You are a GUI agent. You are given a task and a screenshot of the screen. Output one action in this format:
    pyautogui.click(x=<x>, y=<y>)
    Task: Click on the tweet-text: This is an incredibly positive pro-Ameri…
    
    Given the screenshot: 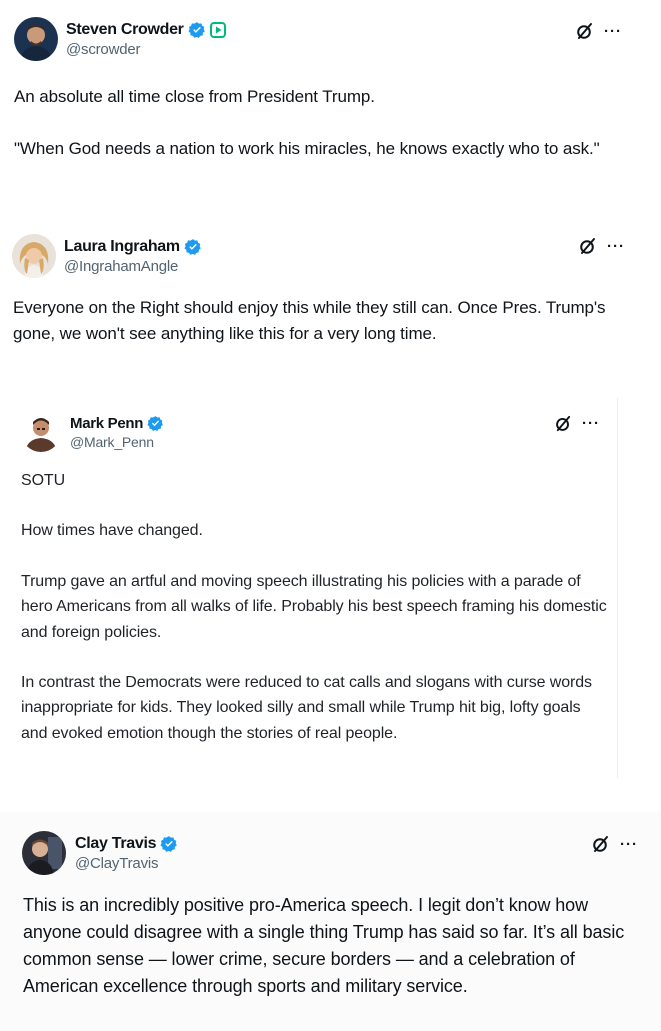 What is the action you would take?
    pyautogui.click(x=335, y=946)
    